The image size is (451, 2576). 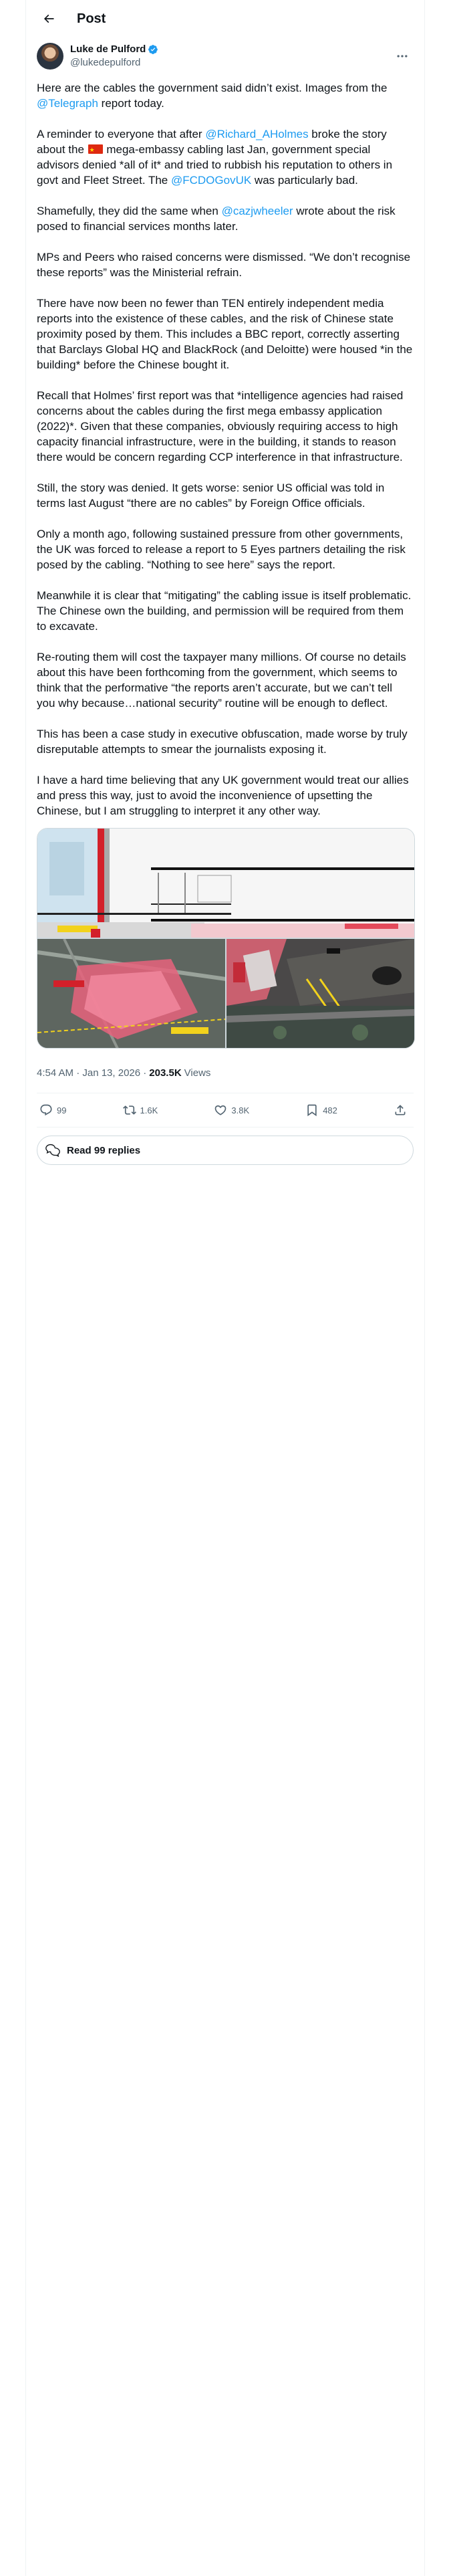 What do you see at coordinates (91, 1073) in the screenshot?
I see `post-timestamp: 4:54 AM · Jan 13, 2026 ·` at bounding box center [91, 1073].